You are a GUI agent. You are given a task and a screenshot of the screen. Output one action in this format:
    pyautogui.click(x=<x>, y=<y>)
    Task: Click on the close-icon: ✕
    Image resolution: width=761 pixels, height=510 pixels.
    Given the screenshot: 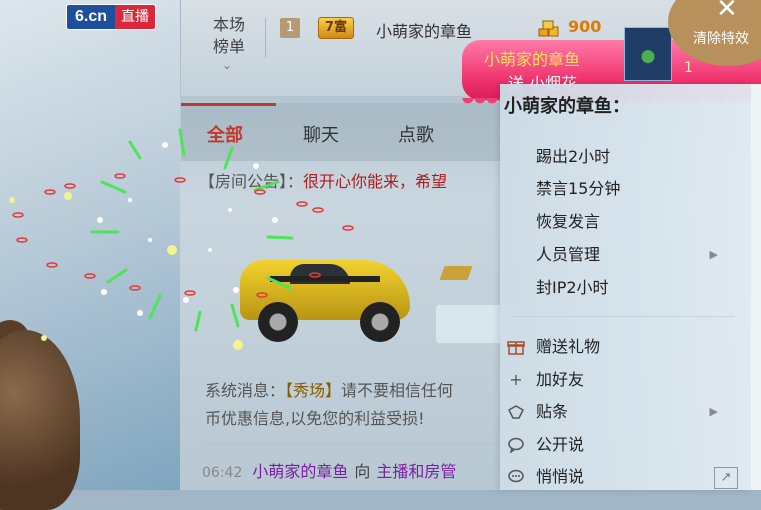 What is the action you would take?
    pyautogui.click(x=727, y=12)
    